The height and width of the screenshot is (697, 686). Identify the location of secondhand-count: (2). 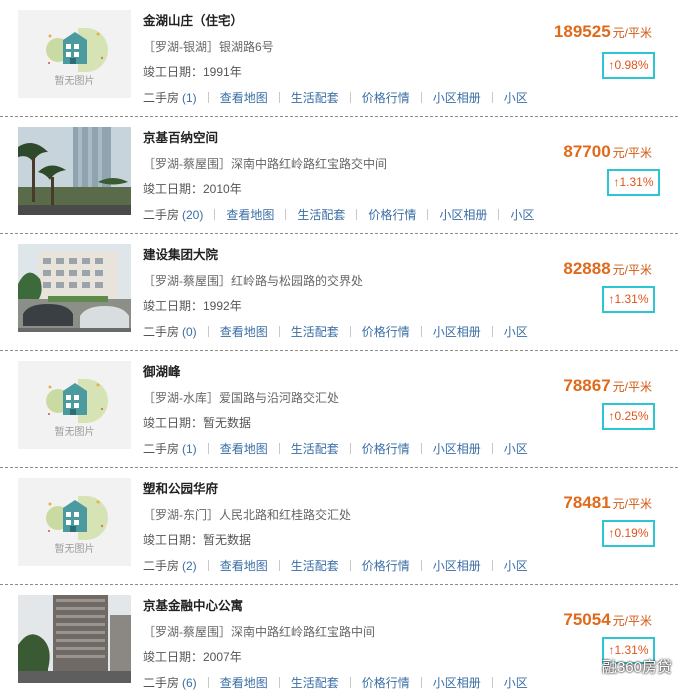
(189, 566).